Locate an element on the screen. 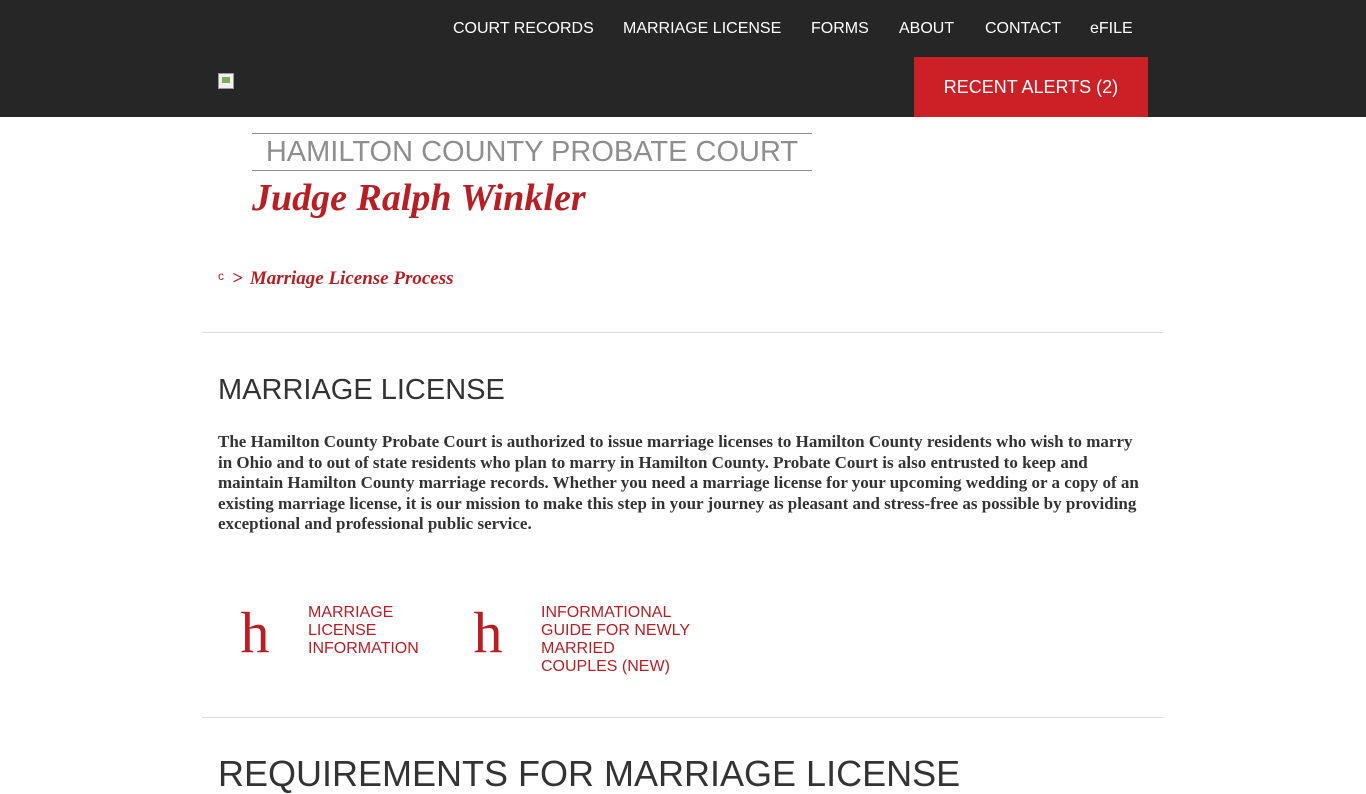 This screenshot has height=794, width=1366. nav-court-records: COURT RECORDS is located at coordinates (523, 29).